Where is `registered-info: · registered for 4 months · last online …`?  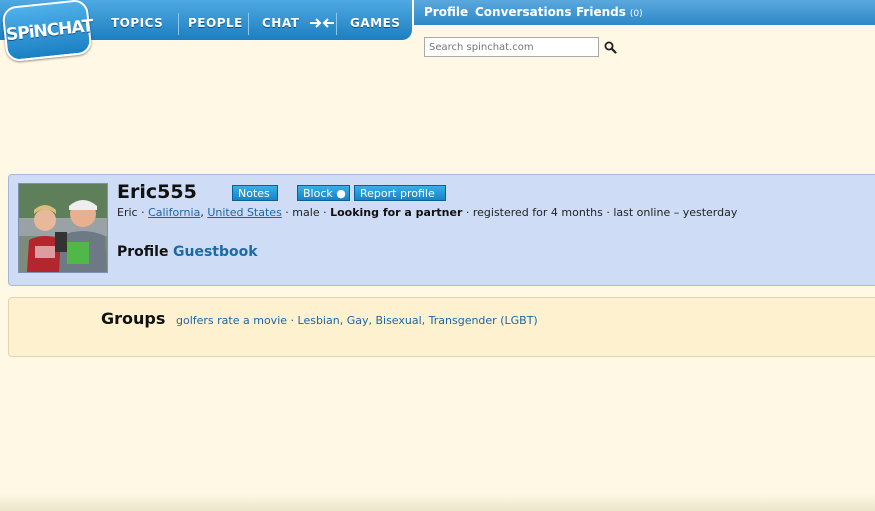 registered-info: · registered for 4 months · last online … is located at coordinates (600, 212).